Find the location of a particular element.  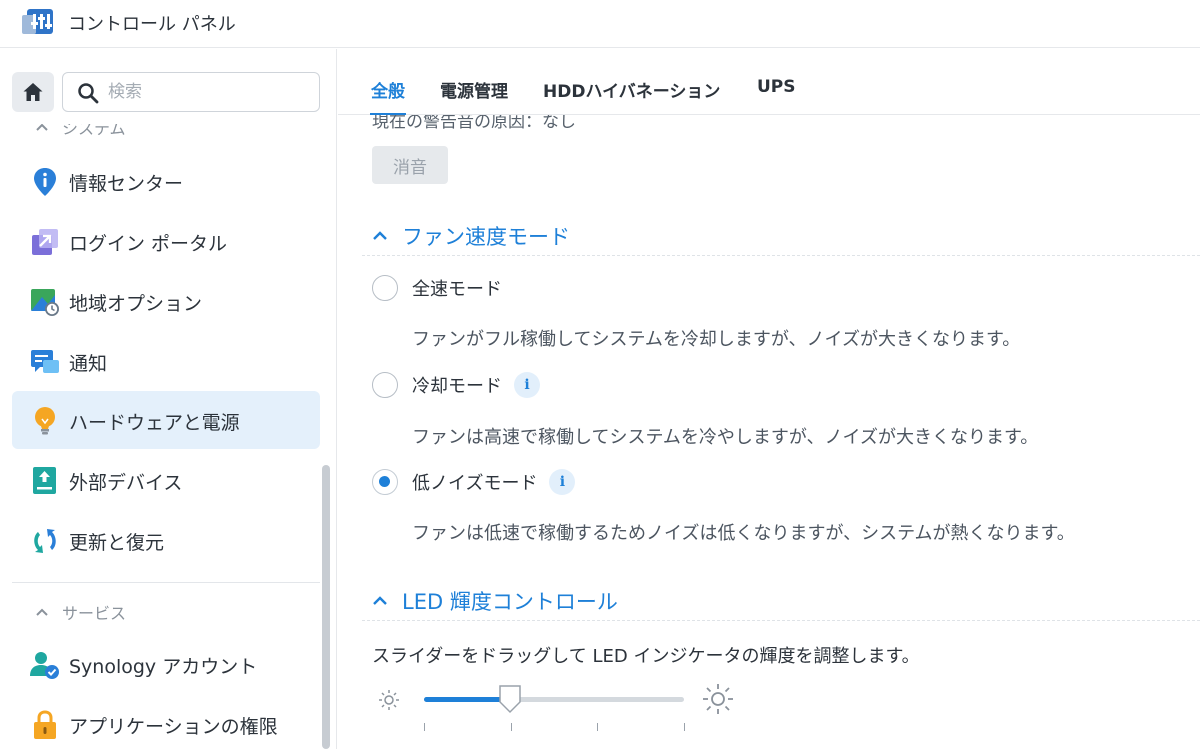

section-header-system: システム is located at coordinates (81, 129).